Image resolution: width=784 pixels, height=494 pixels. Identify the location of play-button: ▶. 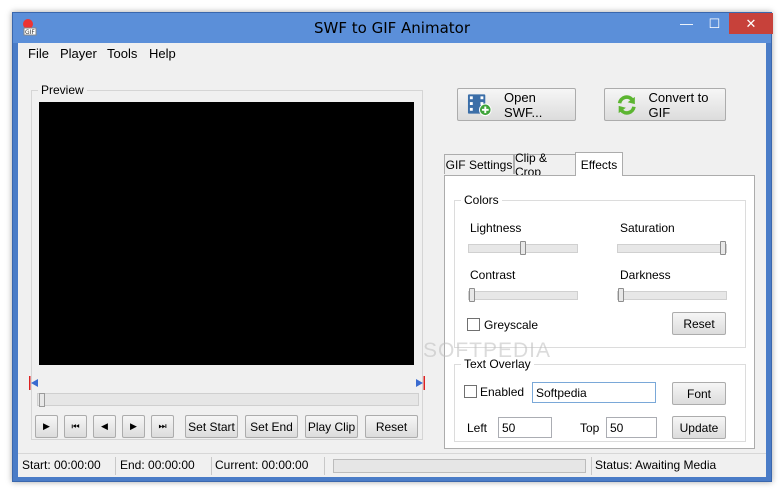
(46, 426).